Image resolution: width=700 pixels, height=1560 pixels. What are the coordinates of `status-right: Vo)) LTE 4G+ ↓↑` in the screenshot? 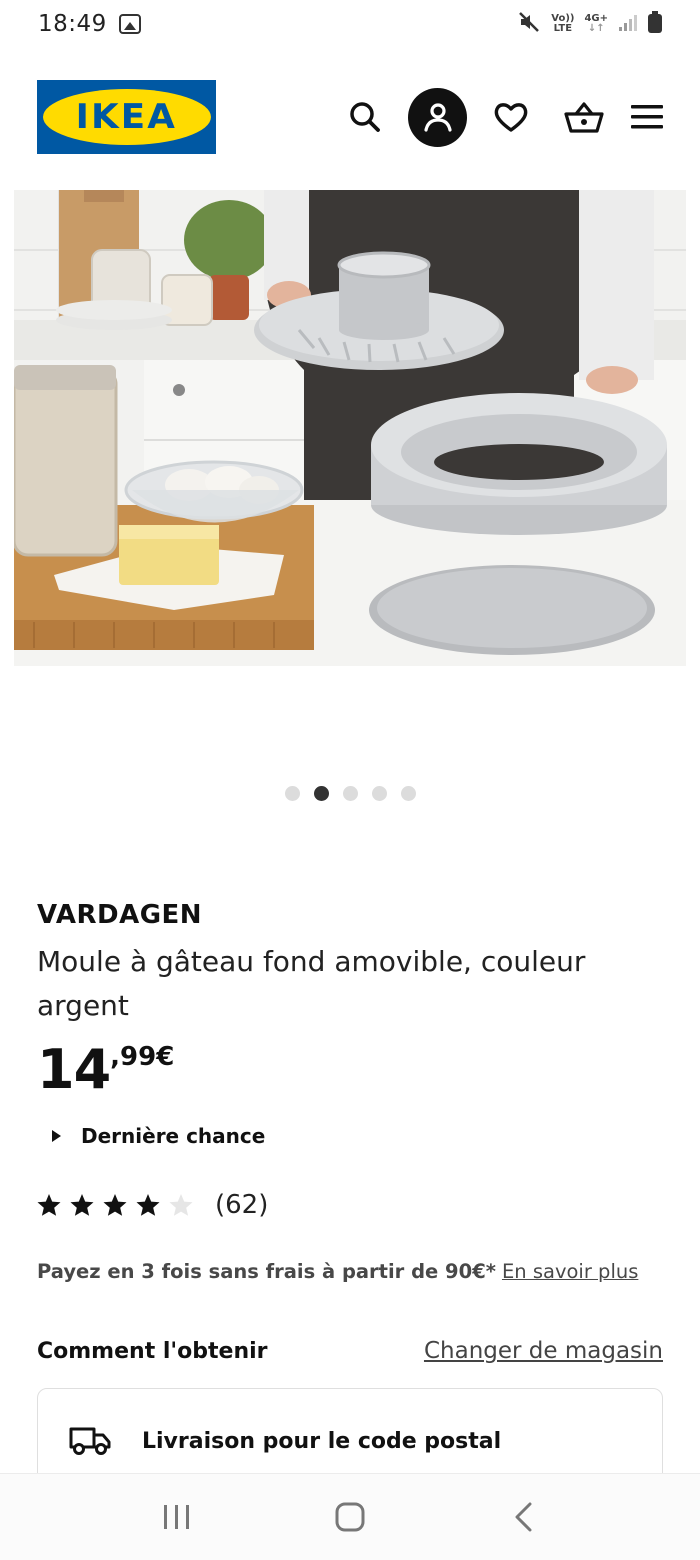 It's located at (589, 24).